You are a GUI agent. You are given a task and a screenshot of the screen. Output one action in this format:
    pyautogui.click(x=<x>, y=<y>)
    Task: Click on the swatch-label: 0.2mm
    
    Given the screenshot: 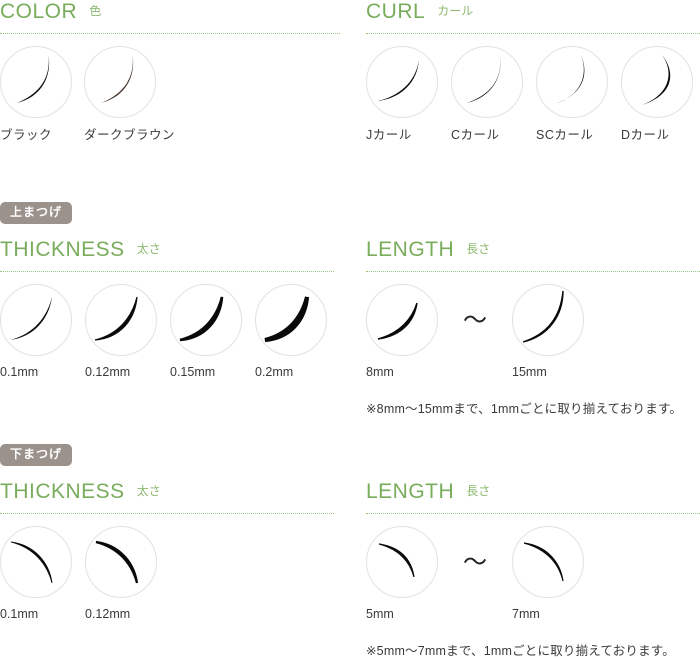 What is the action you would take?
    pyautogui.click(x=274, y=372)
    